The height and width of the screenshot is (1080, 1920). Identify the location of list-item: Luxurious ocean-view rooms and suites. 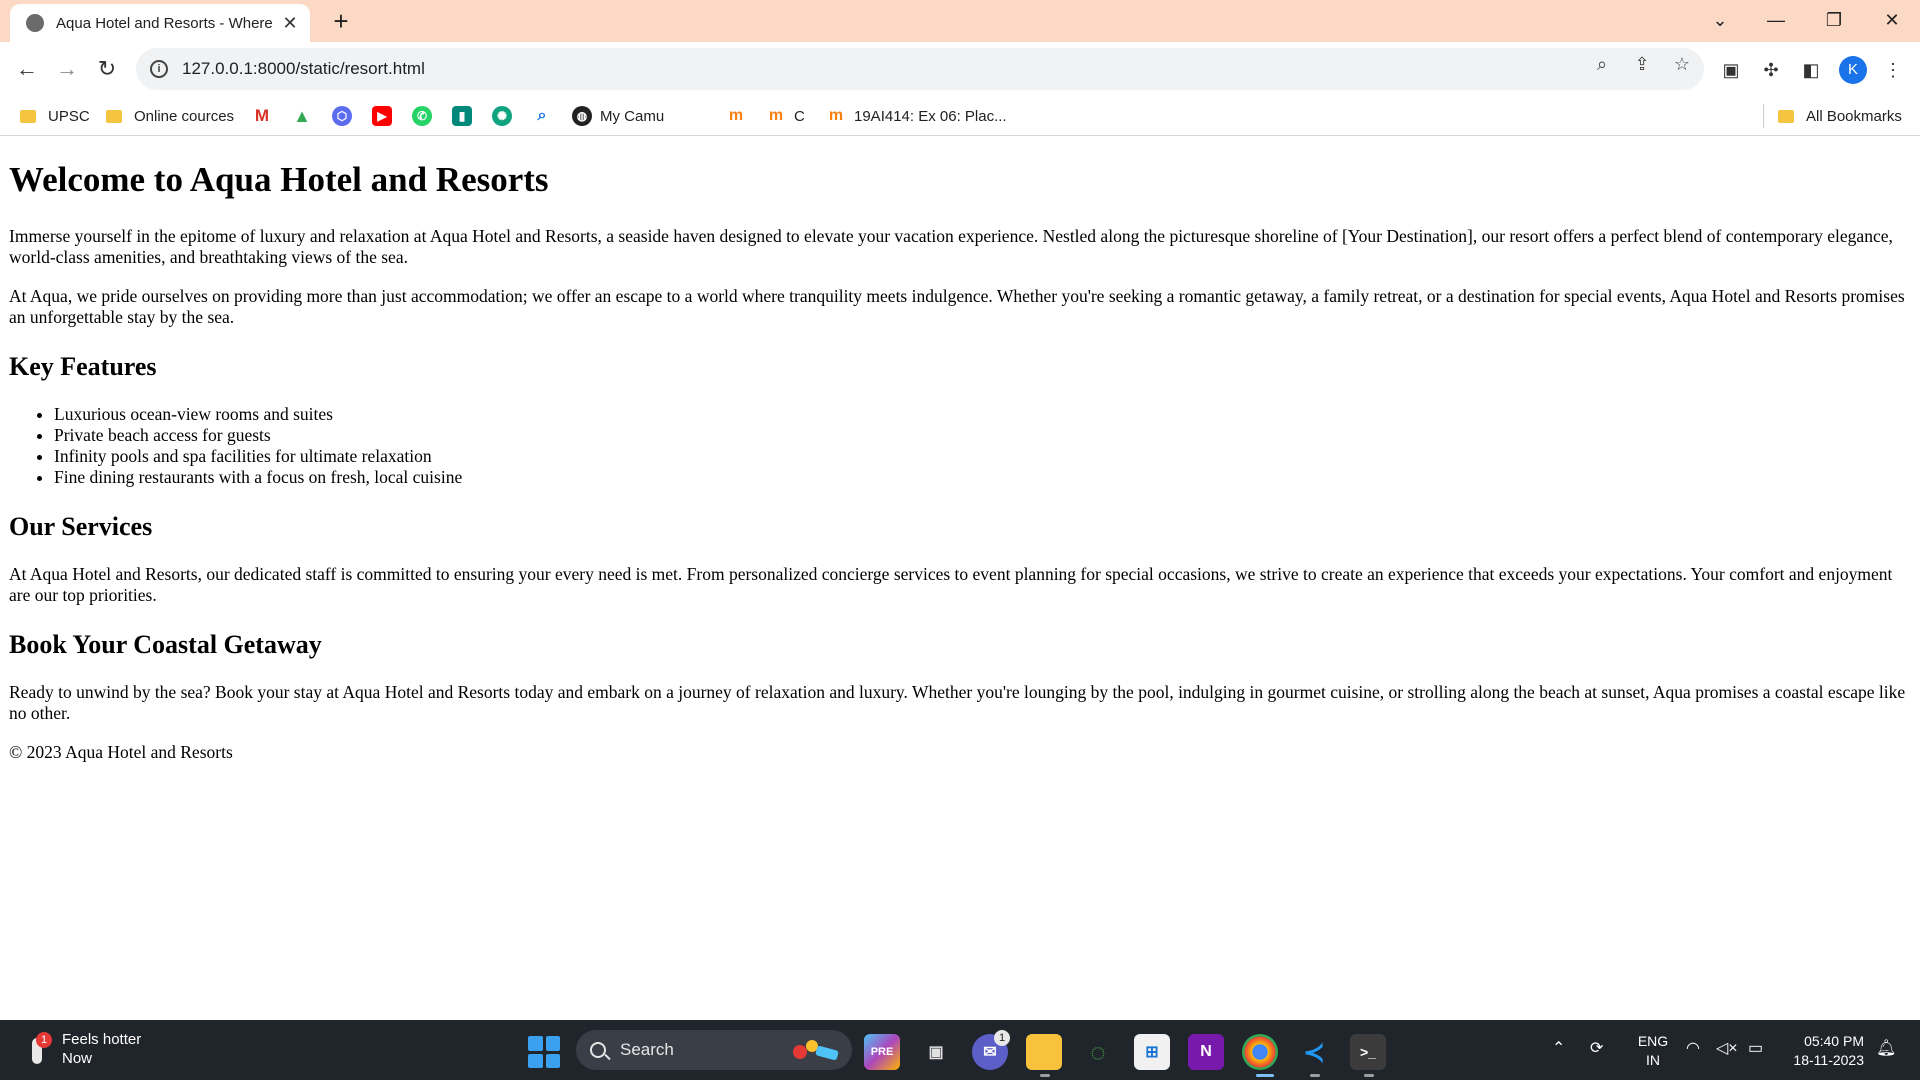
(982, 414).